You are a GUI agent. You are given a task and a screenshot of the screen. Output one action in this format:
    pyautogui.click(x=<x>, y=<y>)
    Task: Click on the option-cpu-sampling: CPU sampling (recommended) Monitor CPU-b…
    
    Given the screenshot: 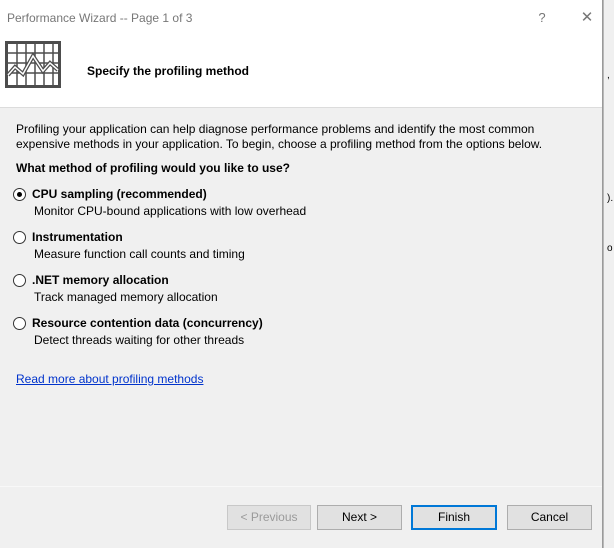 What is the action you would take?
    pyautogui.click(x=222, y=204)
    